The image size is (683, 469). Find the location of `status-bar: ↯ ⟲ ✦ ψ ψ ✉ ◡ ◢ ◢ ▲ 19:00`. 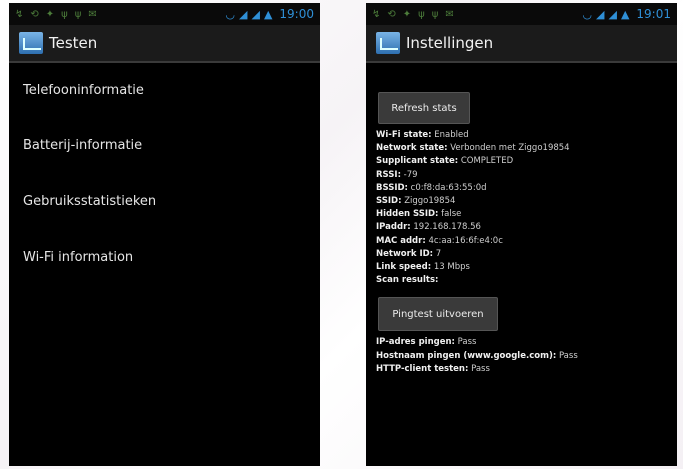

status-bar: ↯ ⟲ ✦ ψ ψ ✉ ◡ ◢ ◢ ▲ 19:00 is located at coordinates (164, 14).